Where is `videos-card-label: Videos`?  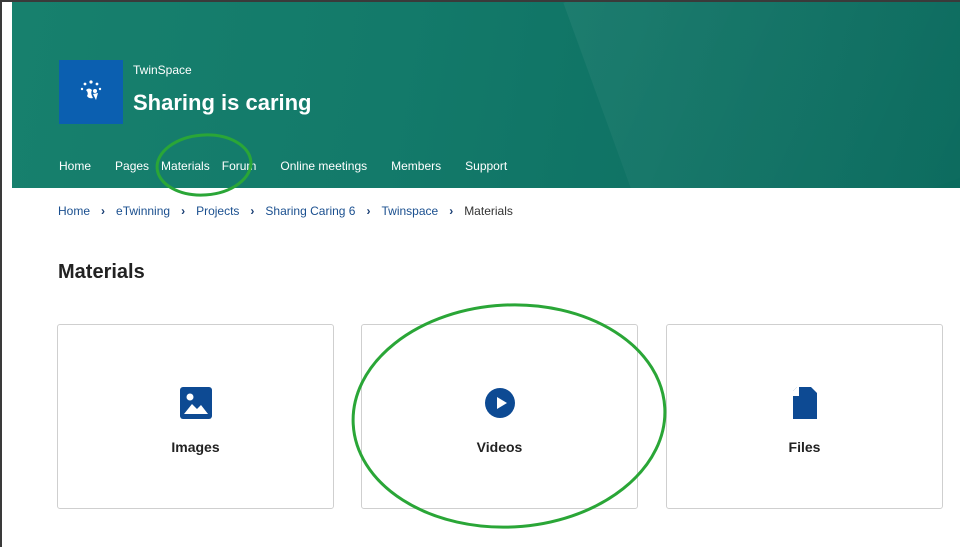 videos-card-label: Videos is located at coordinates (499, 447).